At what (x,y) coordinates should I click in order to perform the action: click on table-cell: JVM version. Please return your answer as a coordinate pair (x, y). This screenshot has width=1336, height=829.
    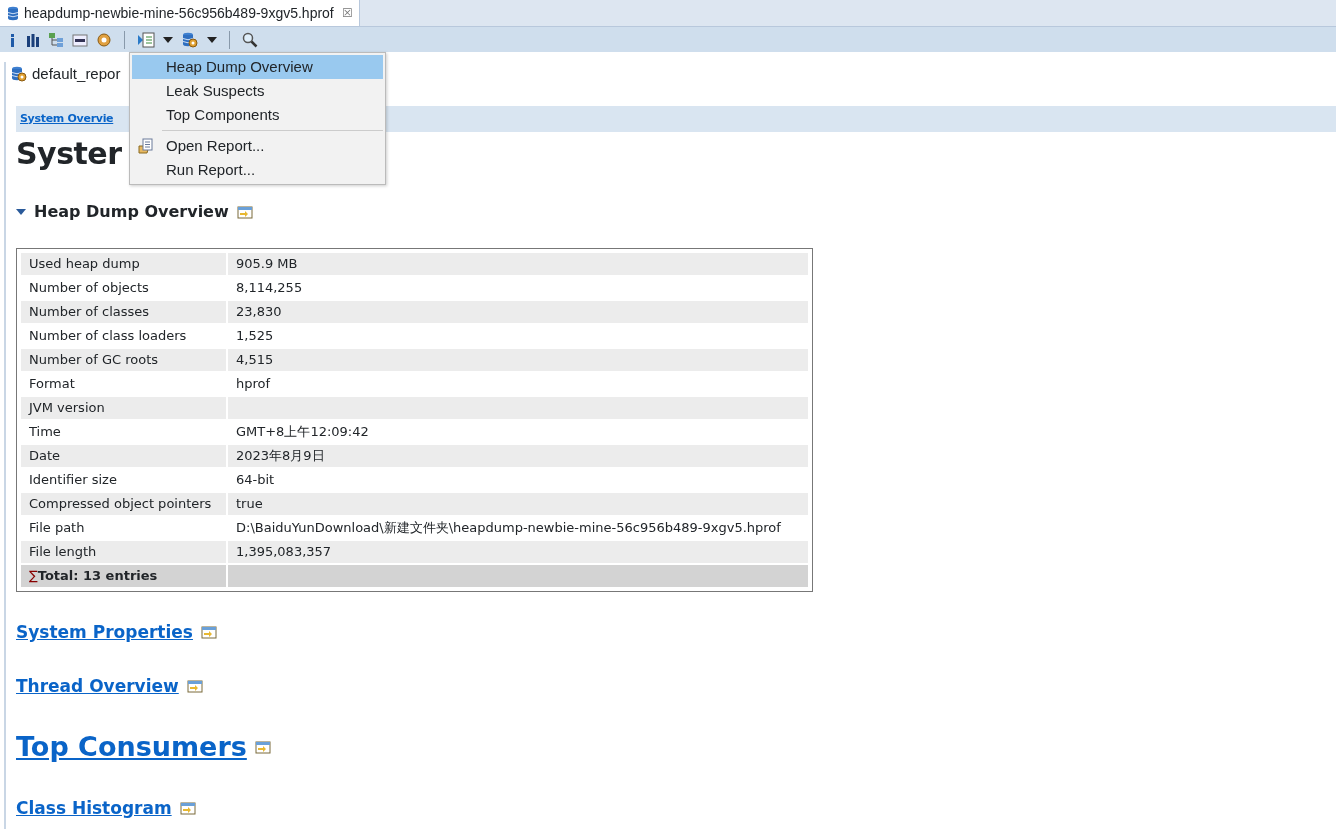
    Looking at the image, I should click on (123, 408).